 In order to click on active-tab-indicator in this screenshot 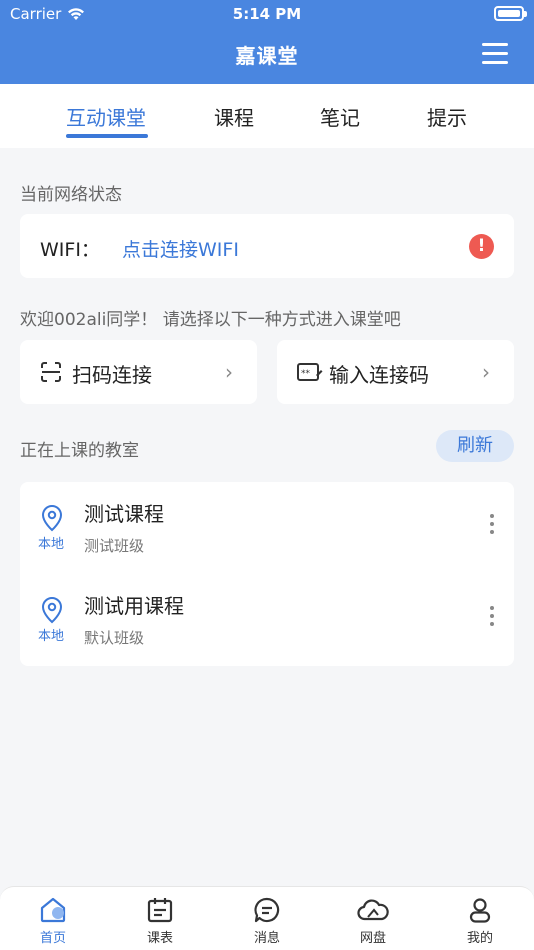, I will do `click(107, 136)`.